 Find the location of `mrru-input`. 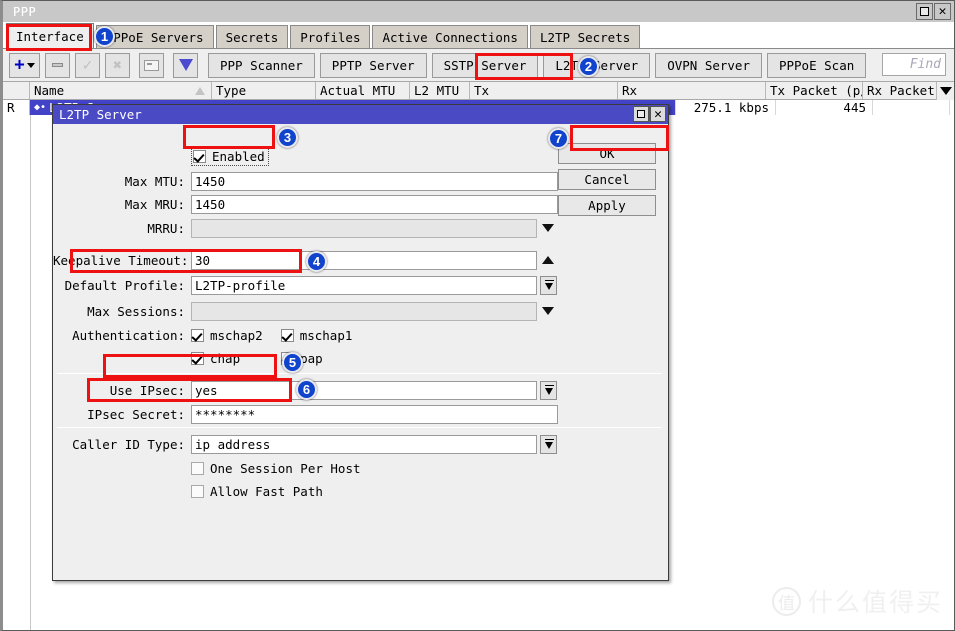

mrru-input is located at coordinates (364, 228).